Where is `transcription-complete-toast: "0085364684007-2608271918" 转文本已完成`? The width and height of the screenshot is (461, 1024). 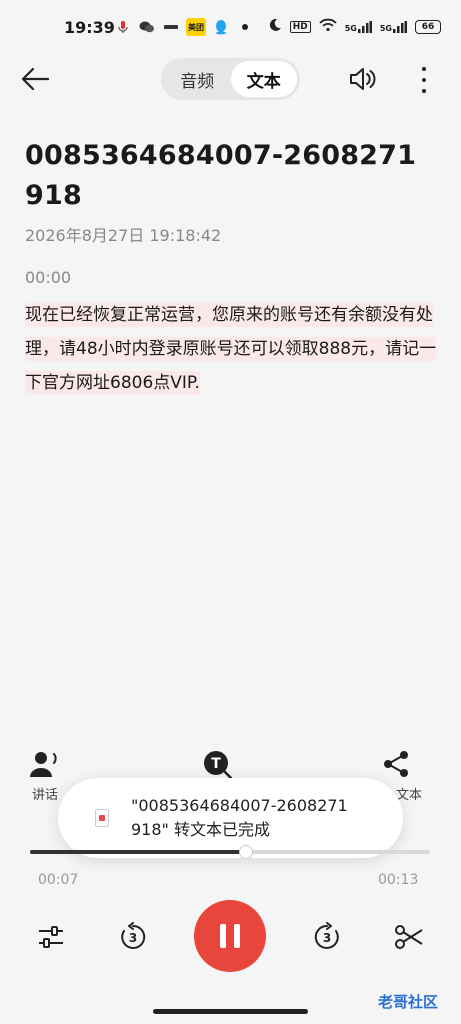 transcription-complete-toast: "0085364684007-2608271918" 转文本已完成 is located at coordinates (230, 818).